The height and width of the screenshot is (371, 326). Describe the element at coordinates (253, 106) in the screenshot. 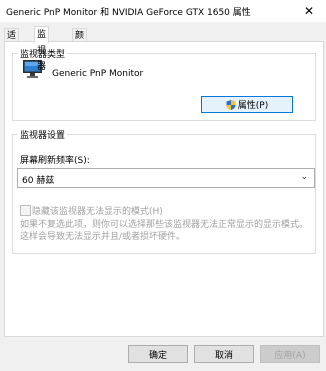

I see `properties-button-label: 属性(P)` at that location.